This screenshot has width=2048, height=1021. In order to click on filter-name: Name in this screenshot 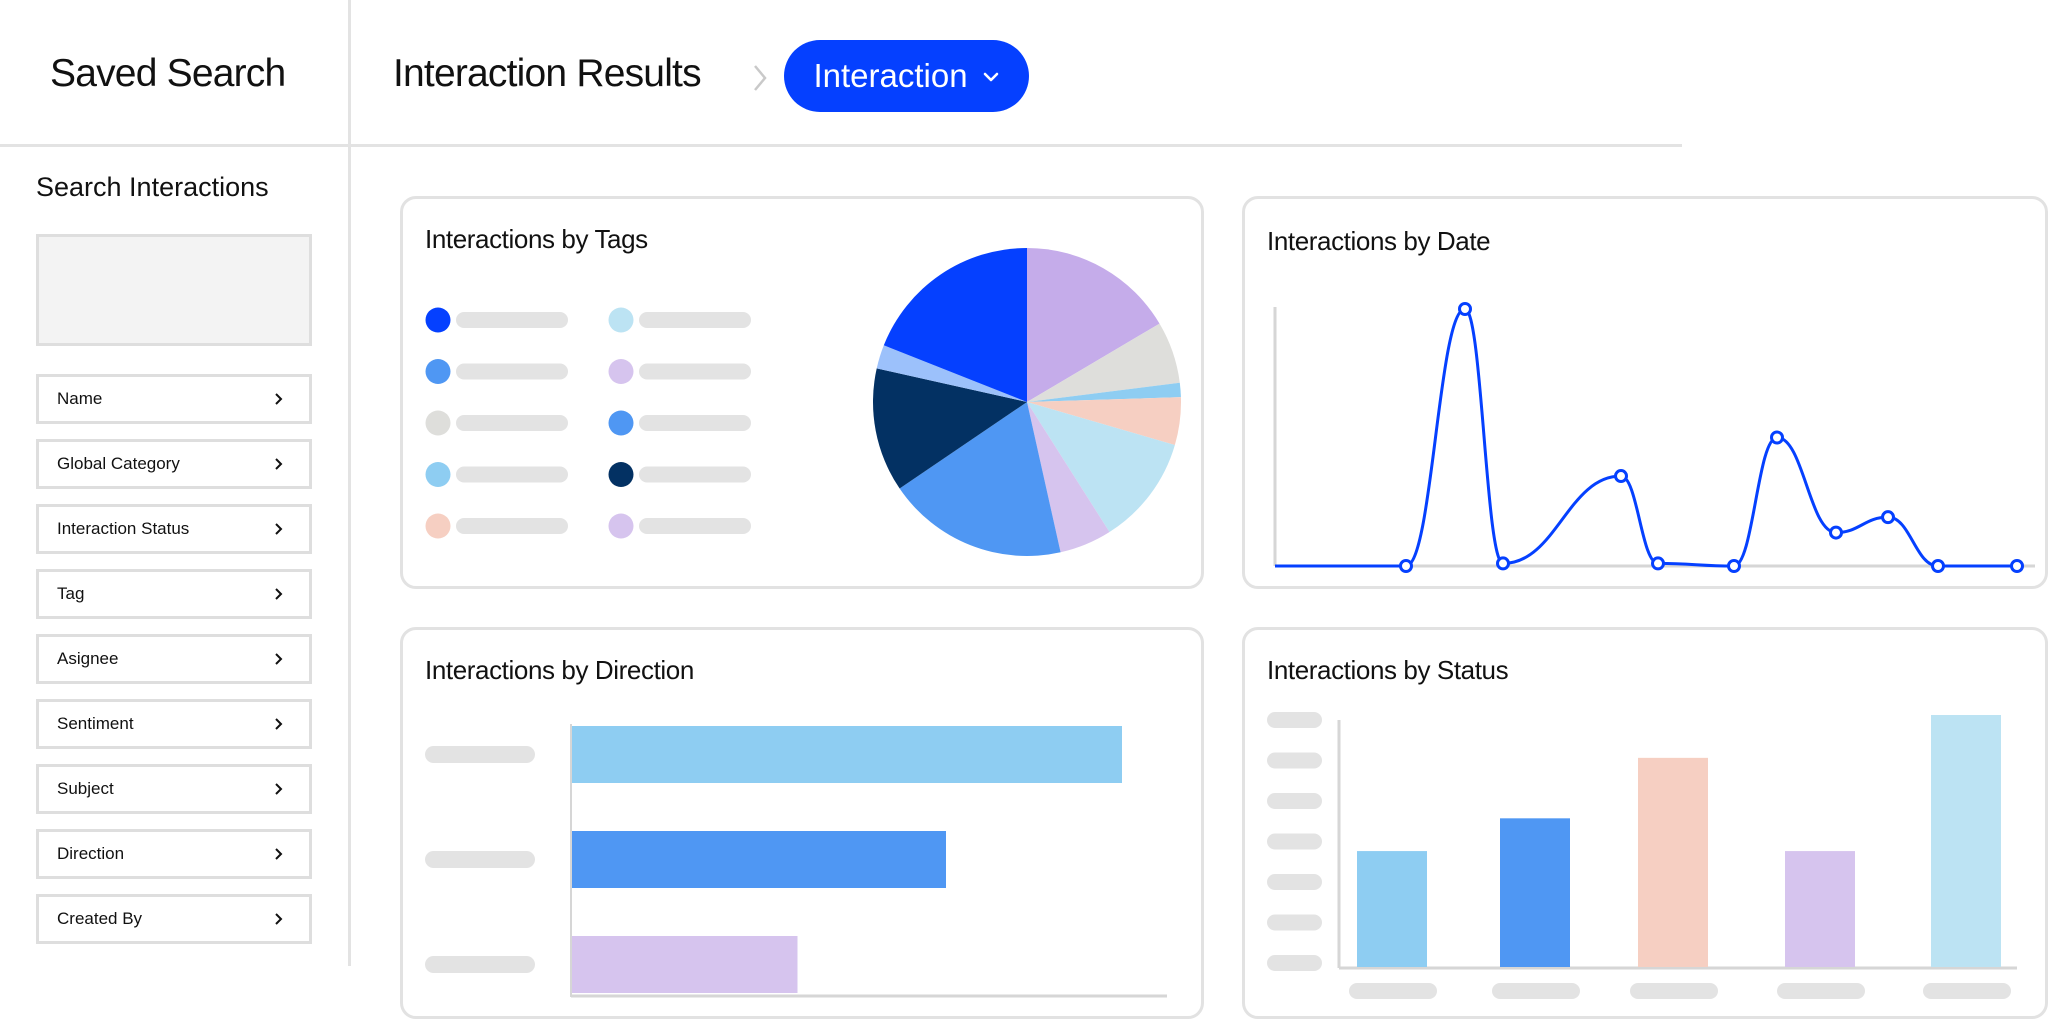, I will do `click(174, 399)`.